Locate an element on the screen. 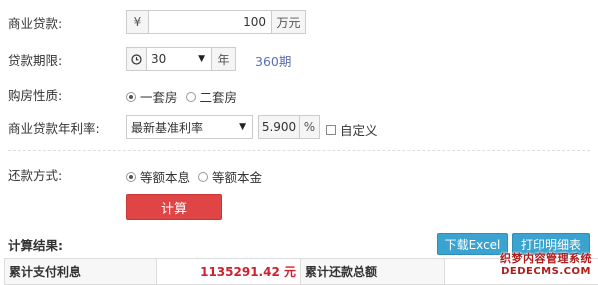 The width and height of the screenshot is (598, 285). print-detail-button: 打印明细表 is located at coordinates (551, 244).